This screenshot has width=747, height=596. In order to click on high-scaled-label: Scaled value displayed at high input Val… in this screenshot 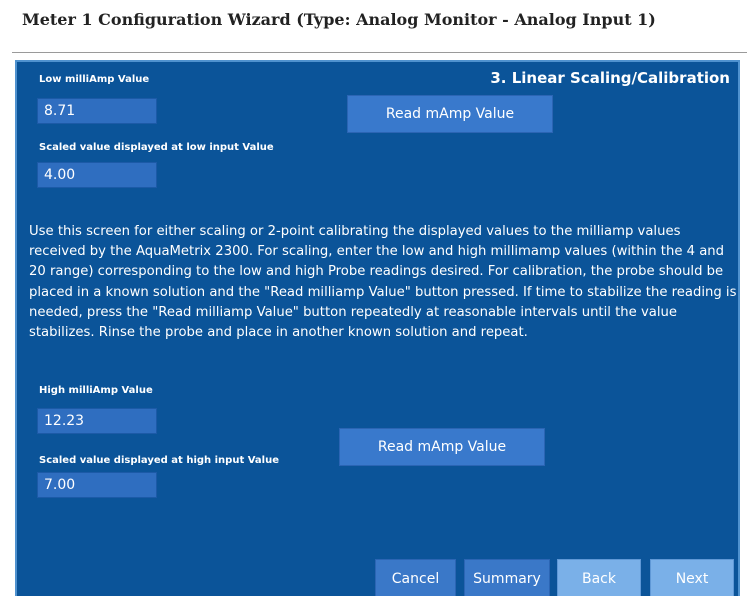, I will do `click(159, 460)`.